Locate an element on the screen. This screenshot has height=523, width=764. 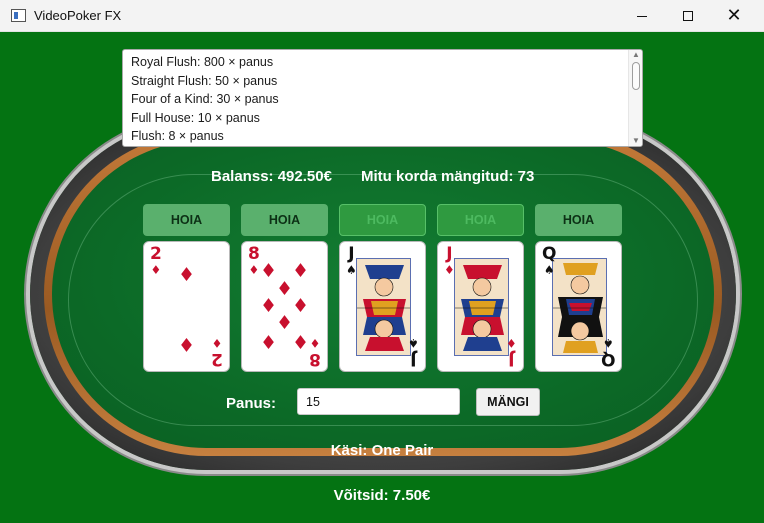
card-1: 2 ♦ ♦ ♦ 2 ♦ is located at coordinates (186, 306).